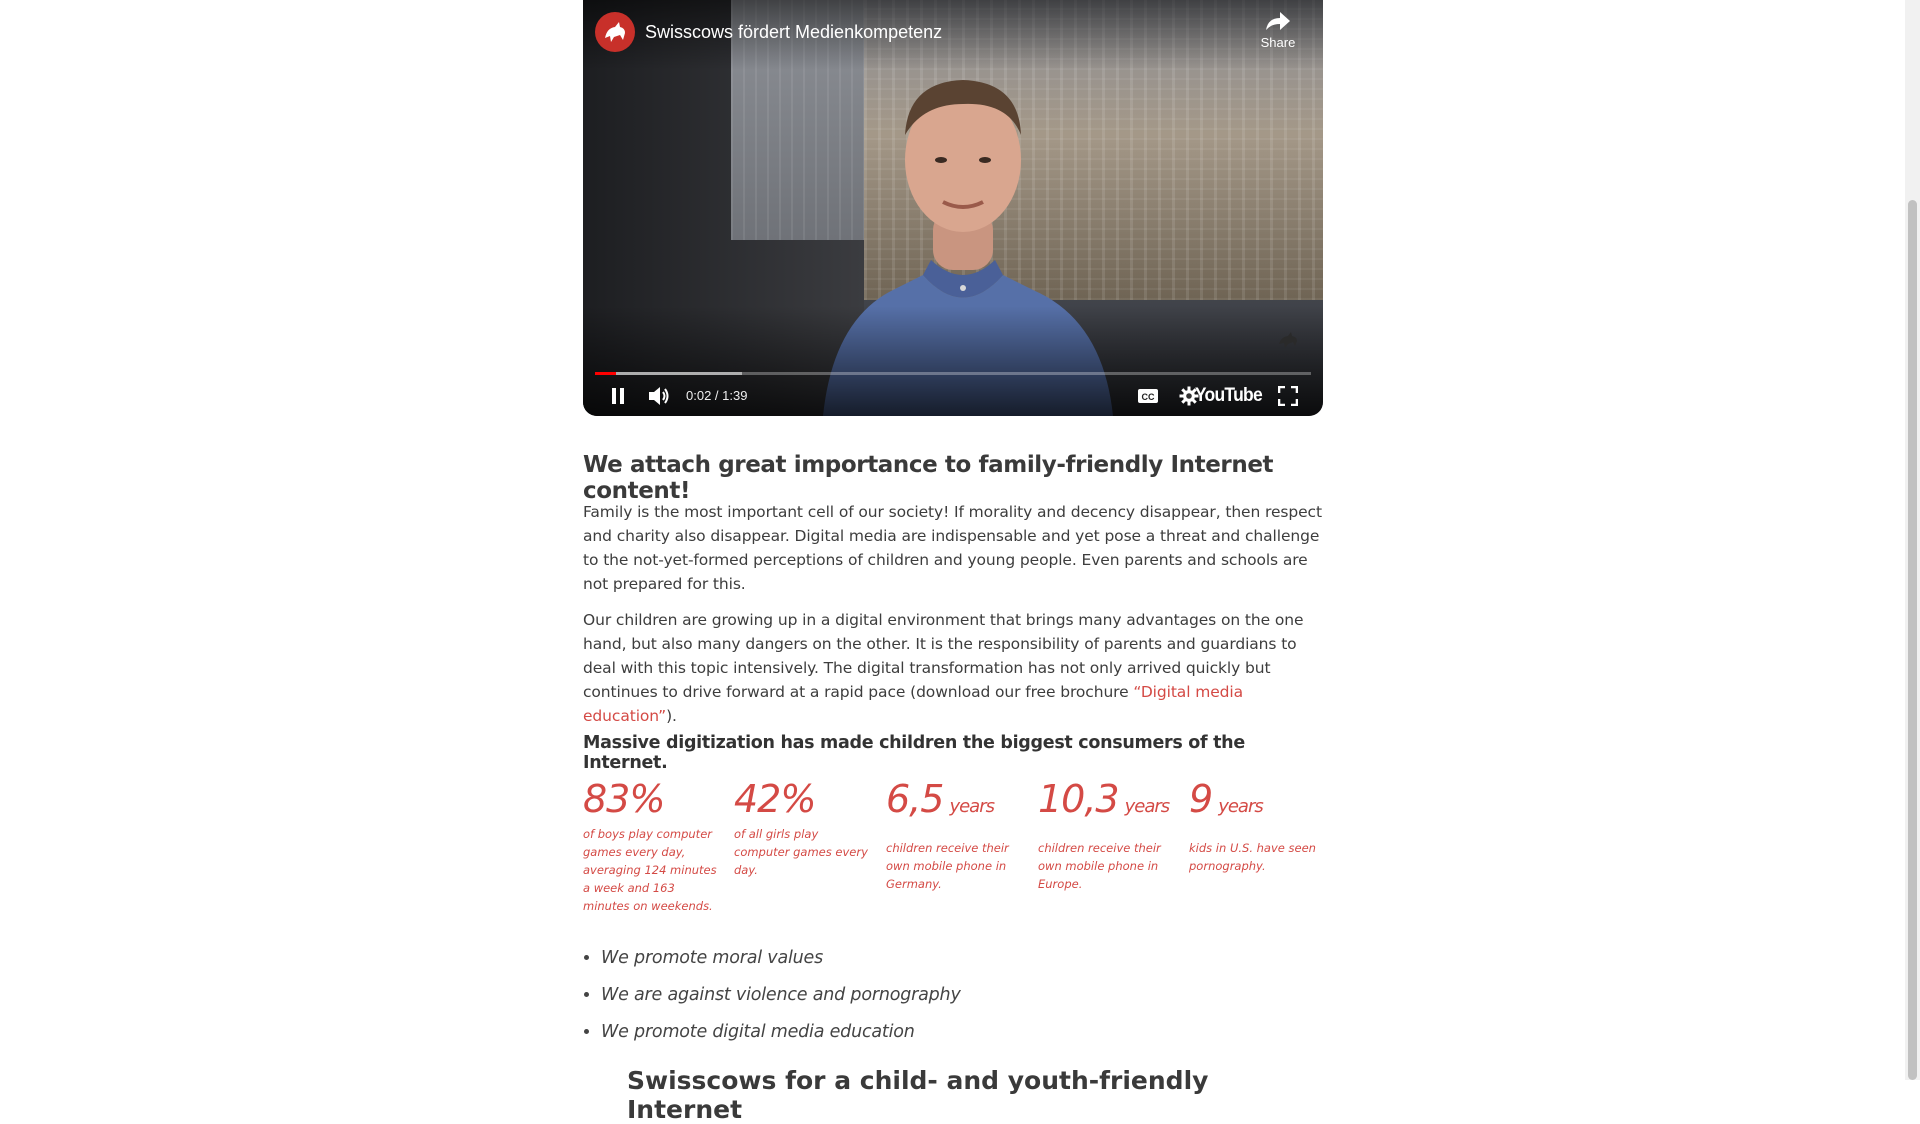 This screenshot has width=1920, height=1124. Describe the element at coordinates (1252, 857) in the screenshot. I see `stat-description: kids in U.S. have seen pornography.` at that location.